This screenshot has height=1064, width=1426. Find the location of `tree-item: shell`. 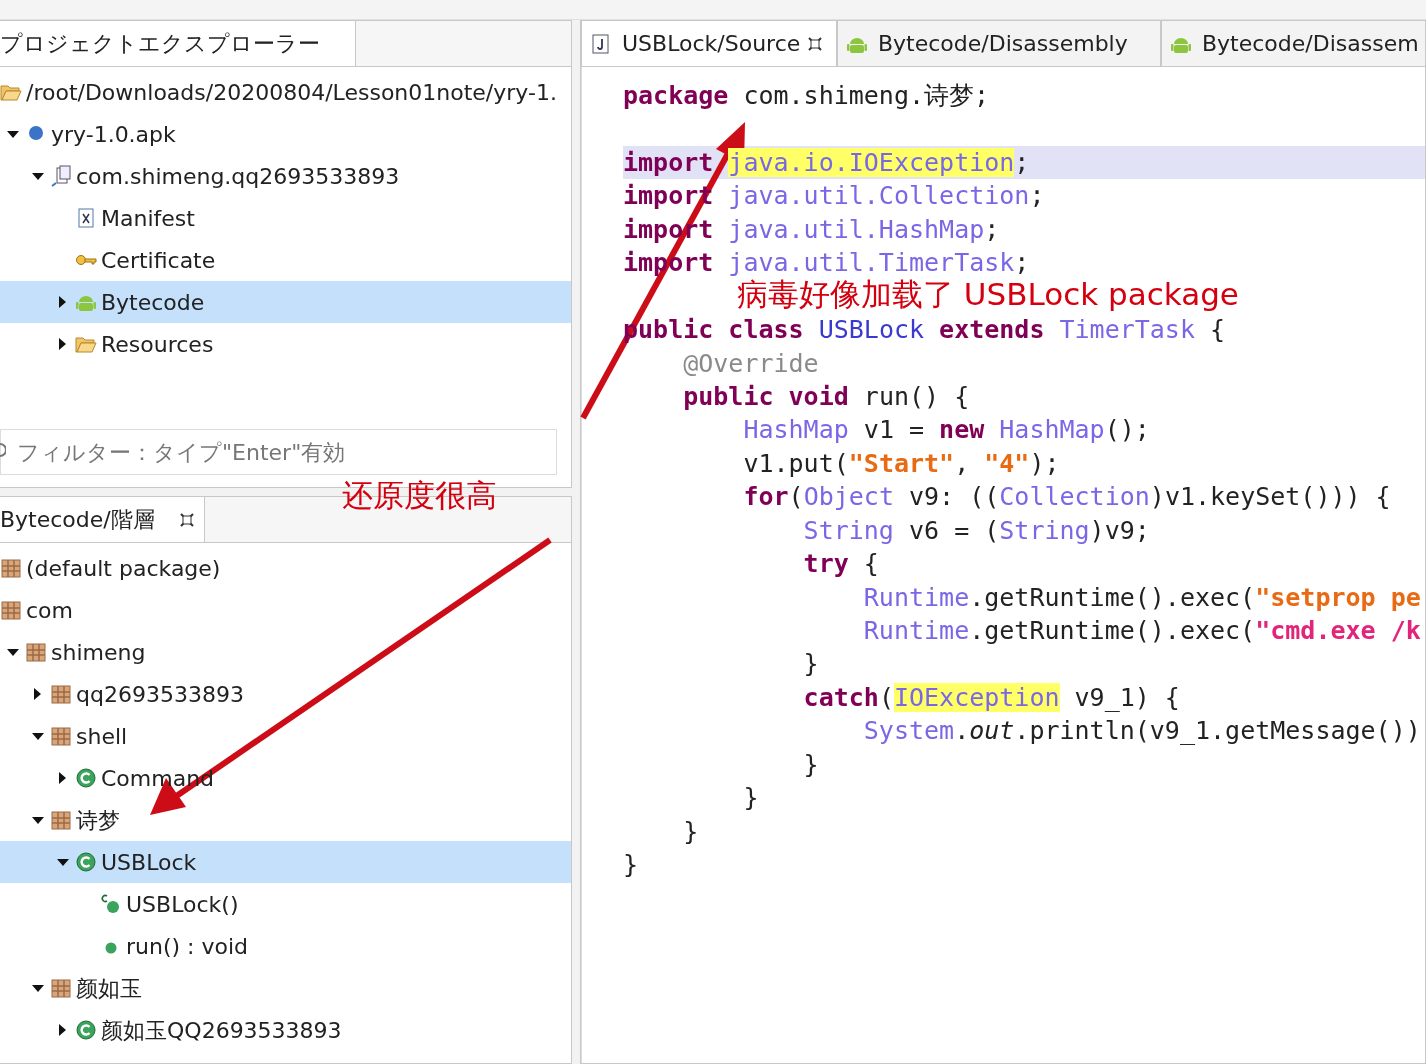

tree-item: shell is located at coordinates (285, 736).